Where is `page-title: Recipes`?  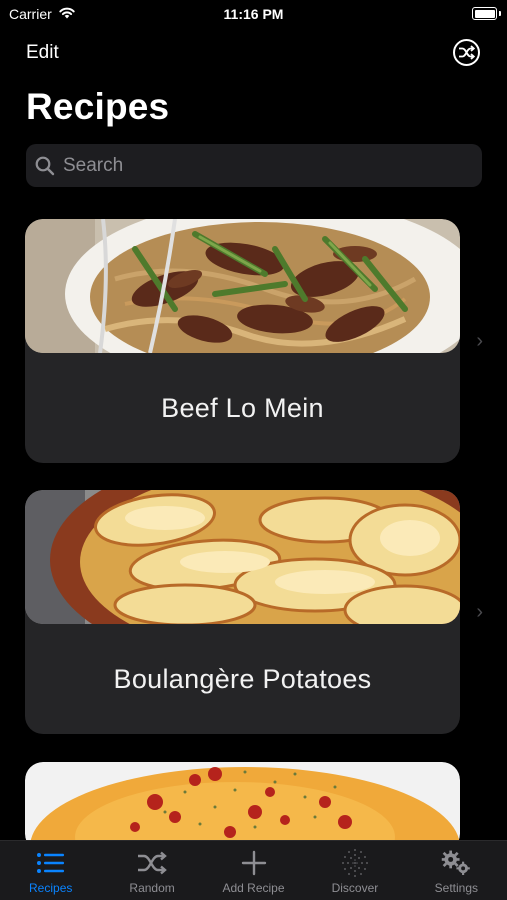
page-title: Recipes is located at coordinates (98, 106).